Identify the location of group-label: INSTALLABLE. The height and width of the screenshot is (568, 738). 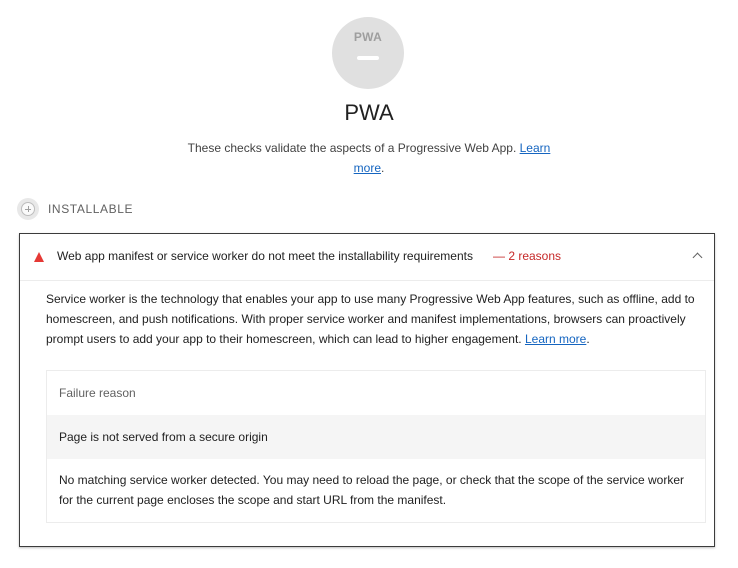
(91, 209).